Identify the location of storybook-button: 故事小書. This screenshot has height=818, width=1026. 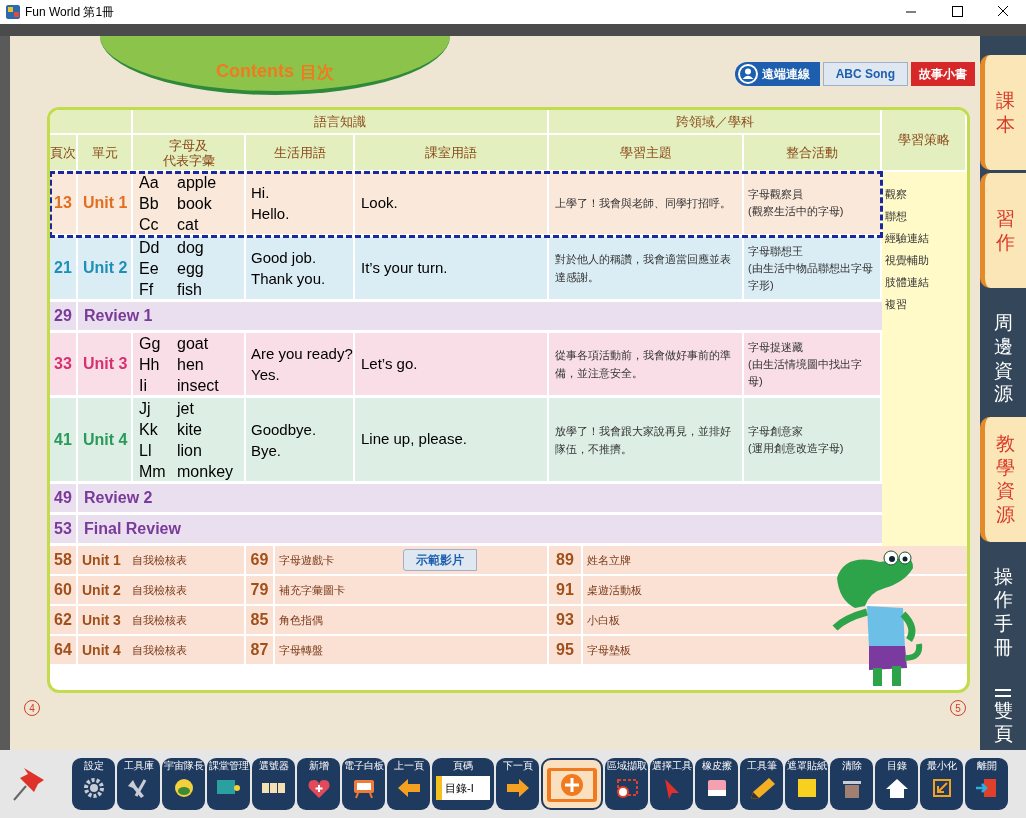
(943, 74).